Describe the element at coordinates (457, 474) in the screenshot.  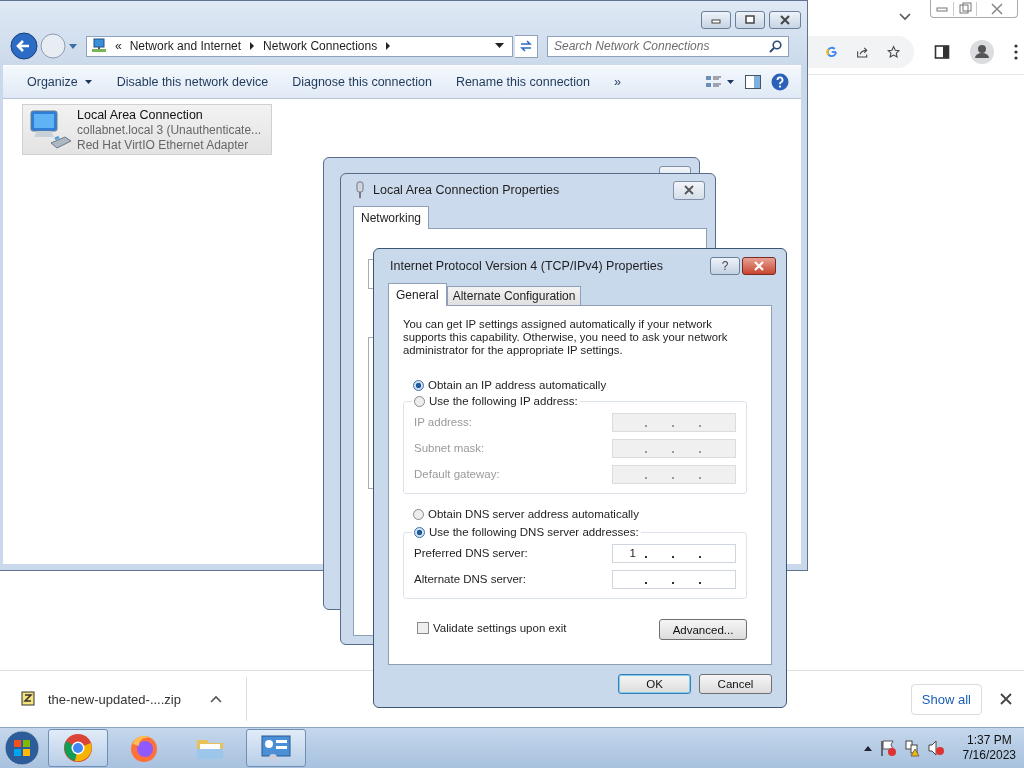
I see `field-label: Default gateway:` at that location.